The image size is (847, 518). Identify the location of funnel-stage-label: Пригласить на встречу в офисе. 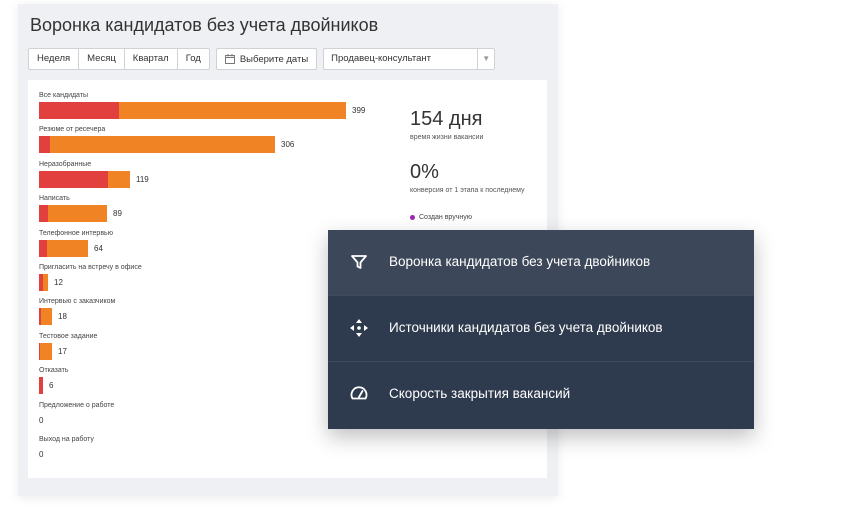
(90, 267).